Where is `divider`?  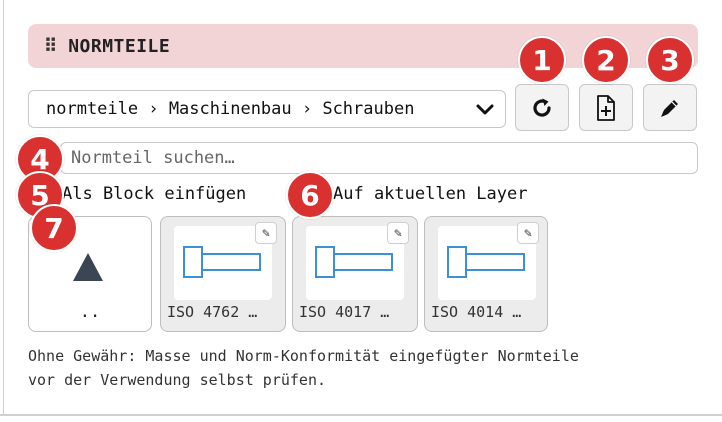 divider is located at coordinates (361, 415).